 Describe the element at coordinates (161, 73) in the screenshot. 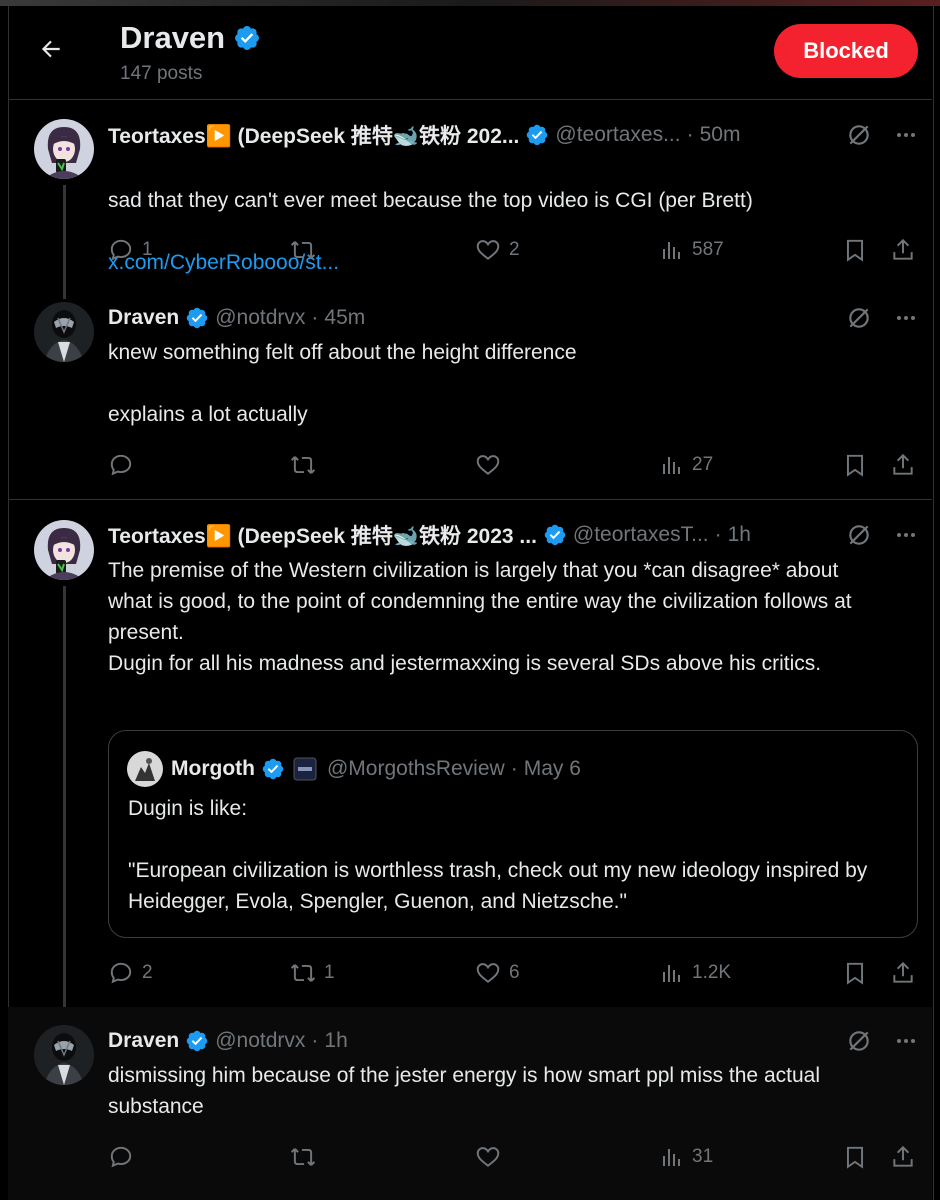

I see `post-count: 147 posts` at that location.